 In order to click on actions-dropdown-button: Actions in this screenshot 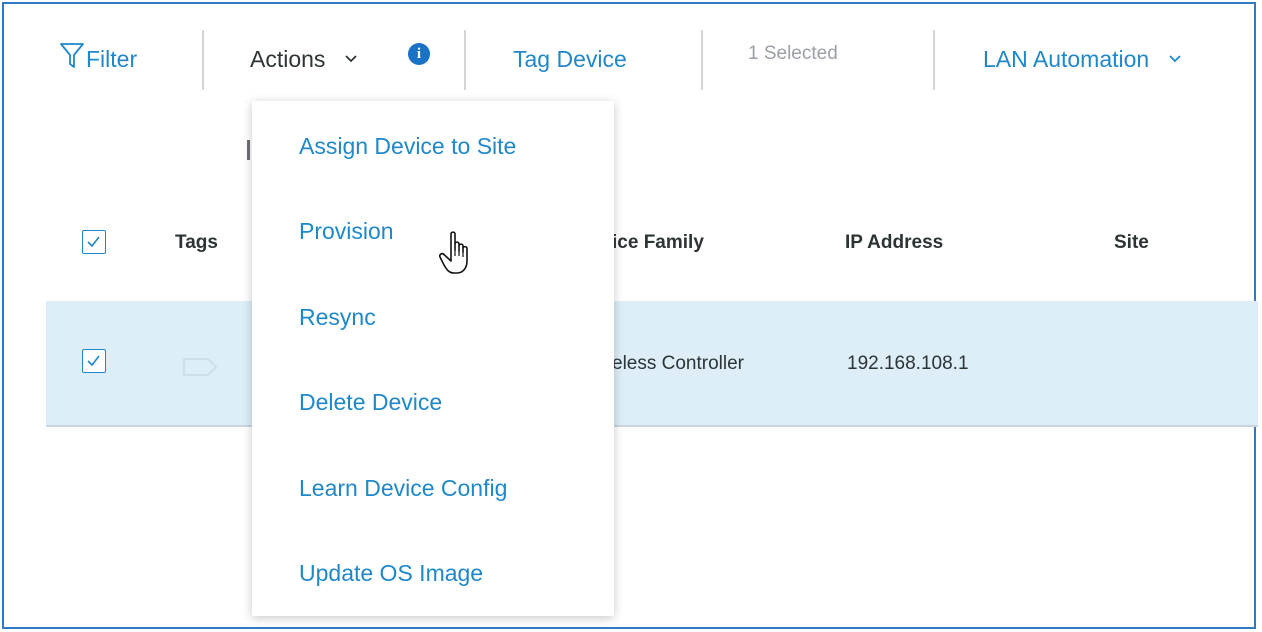, I will do `click(304, 59)`.